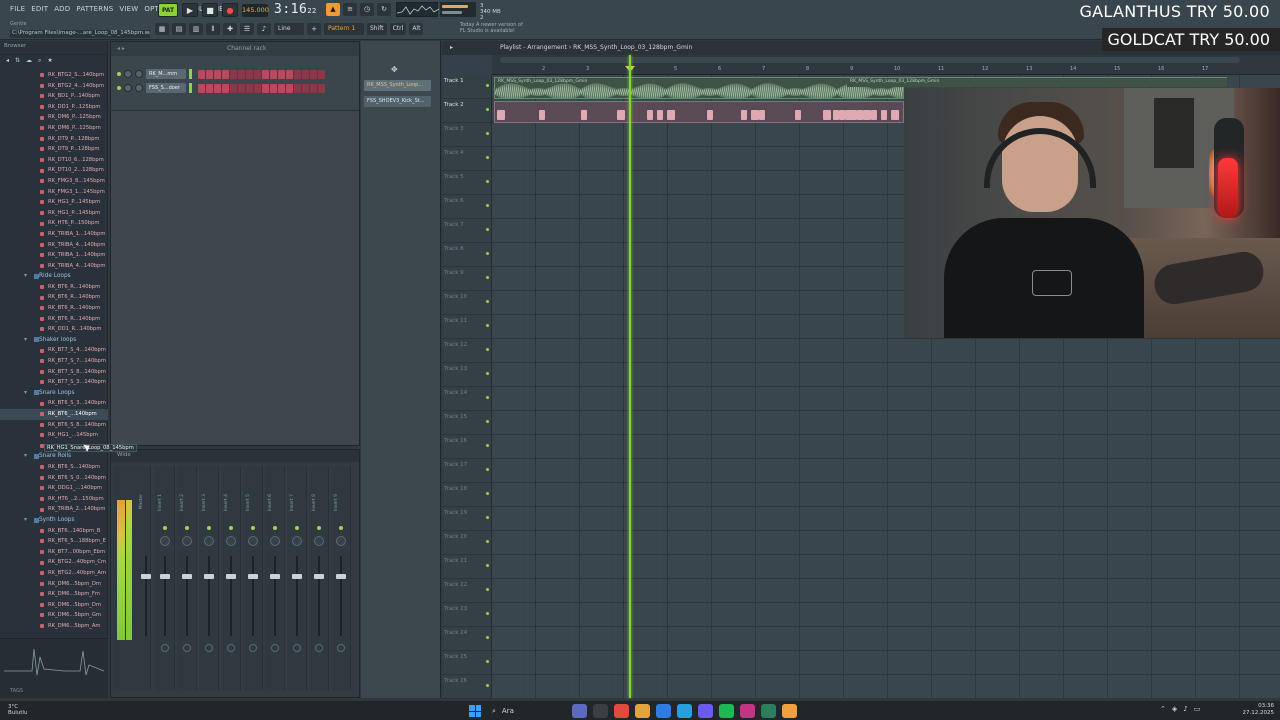 The image size is (1280, 720). Describe the element at coordinates (747, 711) in the screenshot. I see `instagram-icon` at that location.